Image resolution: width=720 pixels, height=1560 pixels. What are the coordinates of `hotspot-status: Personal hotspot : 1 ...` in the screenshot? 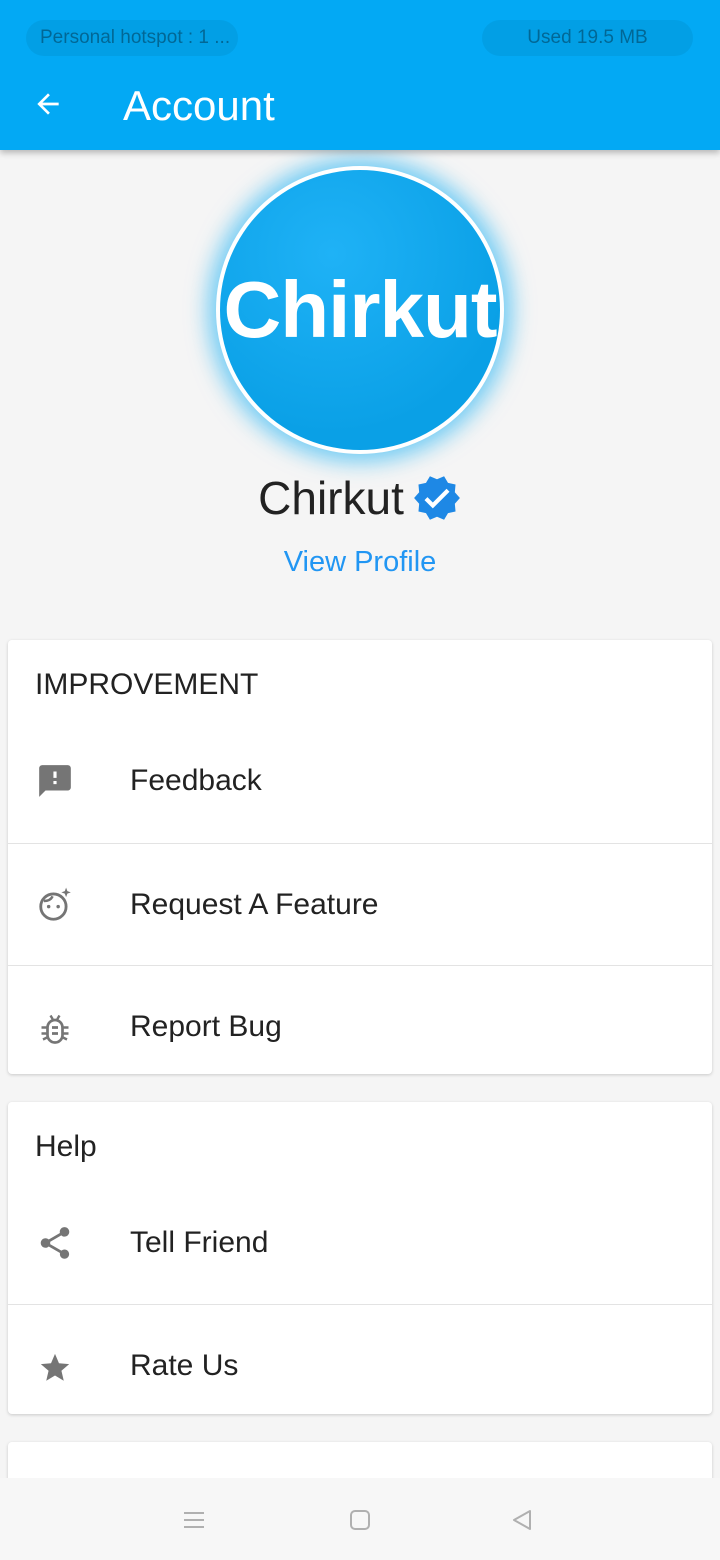 It's located at (132, 38).